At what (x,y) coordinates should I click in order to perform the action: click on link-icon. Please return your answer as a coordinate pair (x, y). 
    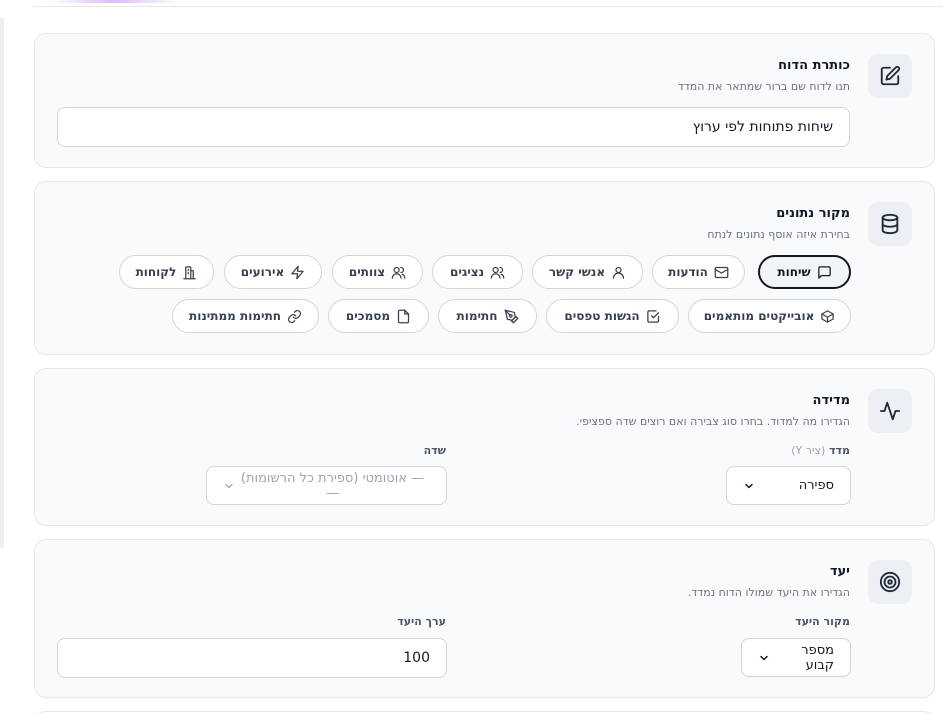
    Looking at the image, I should click on (295, 316).